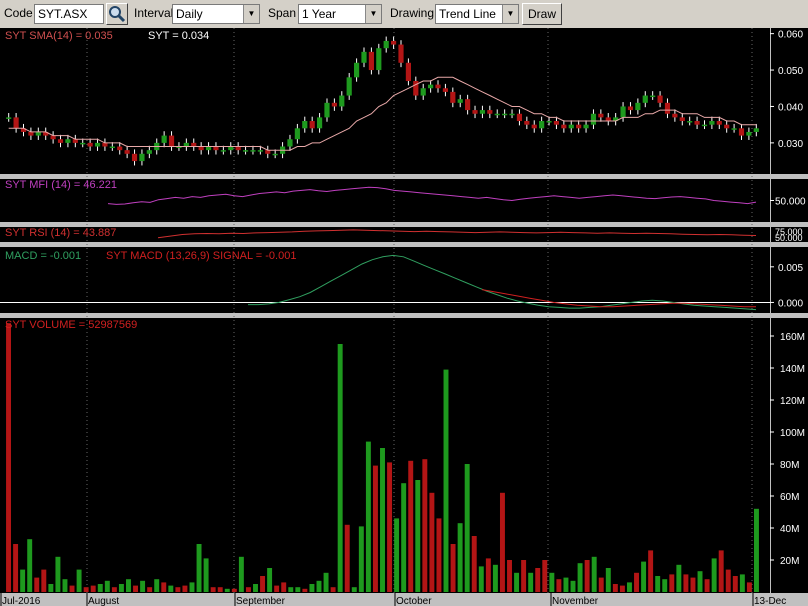  I want to click on macd-tick-label: 0.000, so click(790, 303).